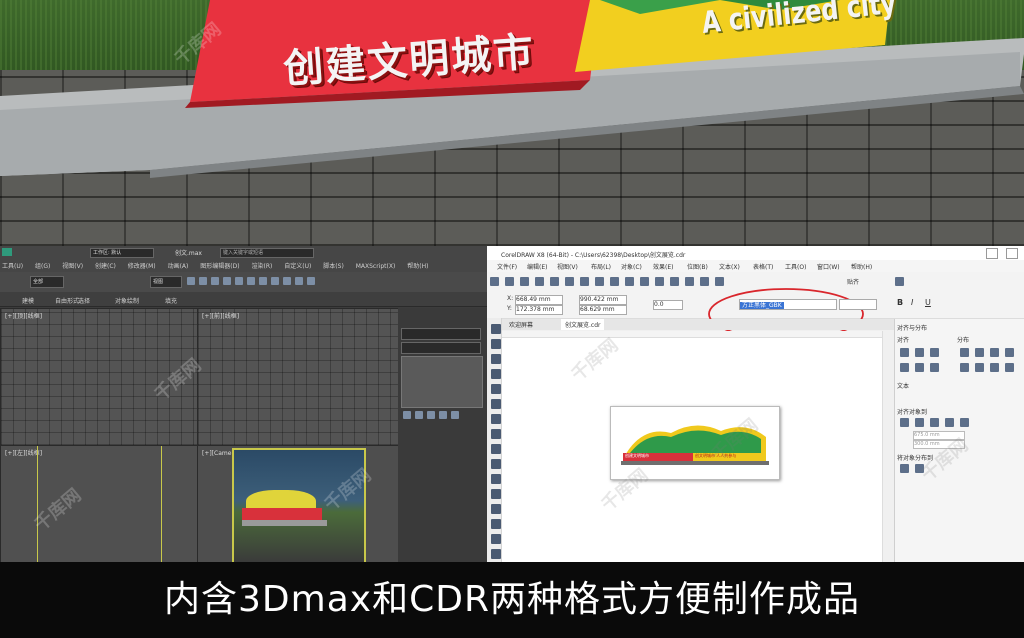 Image resolution: width=1024 pixels, height=638 pixels. Describe the element at coordinates (994, 367) in the screenshot. I see `distribute-vspacing-icon` at that location.